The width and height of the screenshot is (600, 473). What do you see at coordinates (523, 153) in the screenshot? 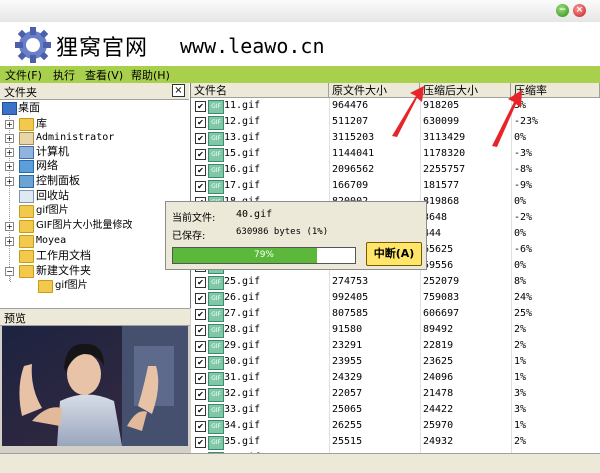
I see `cell-ratio: -3%` at bounding box center [523, 153].